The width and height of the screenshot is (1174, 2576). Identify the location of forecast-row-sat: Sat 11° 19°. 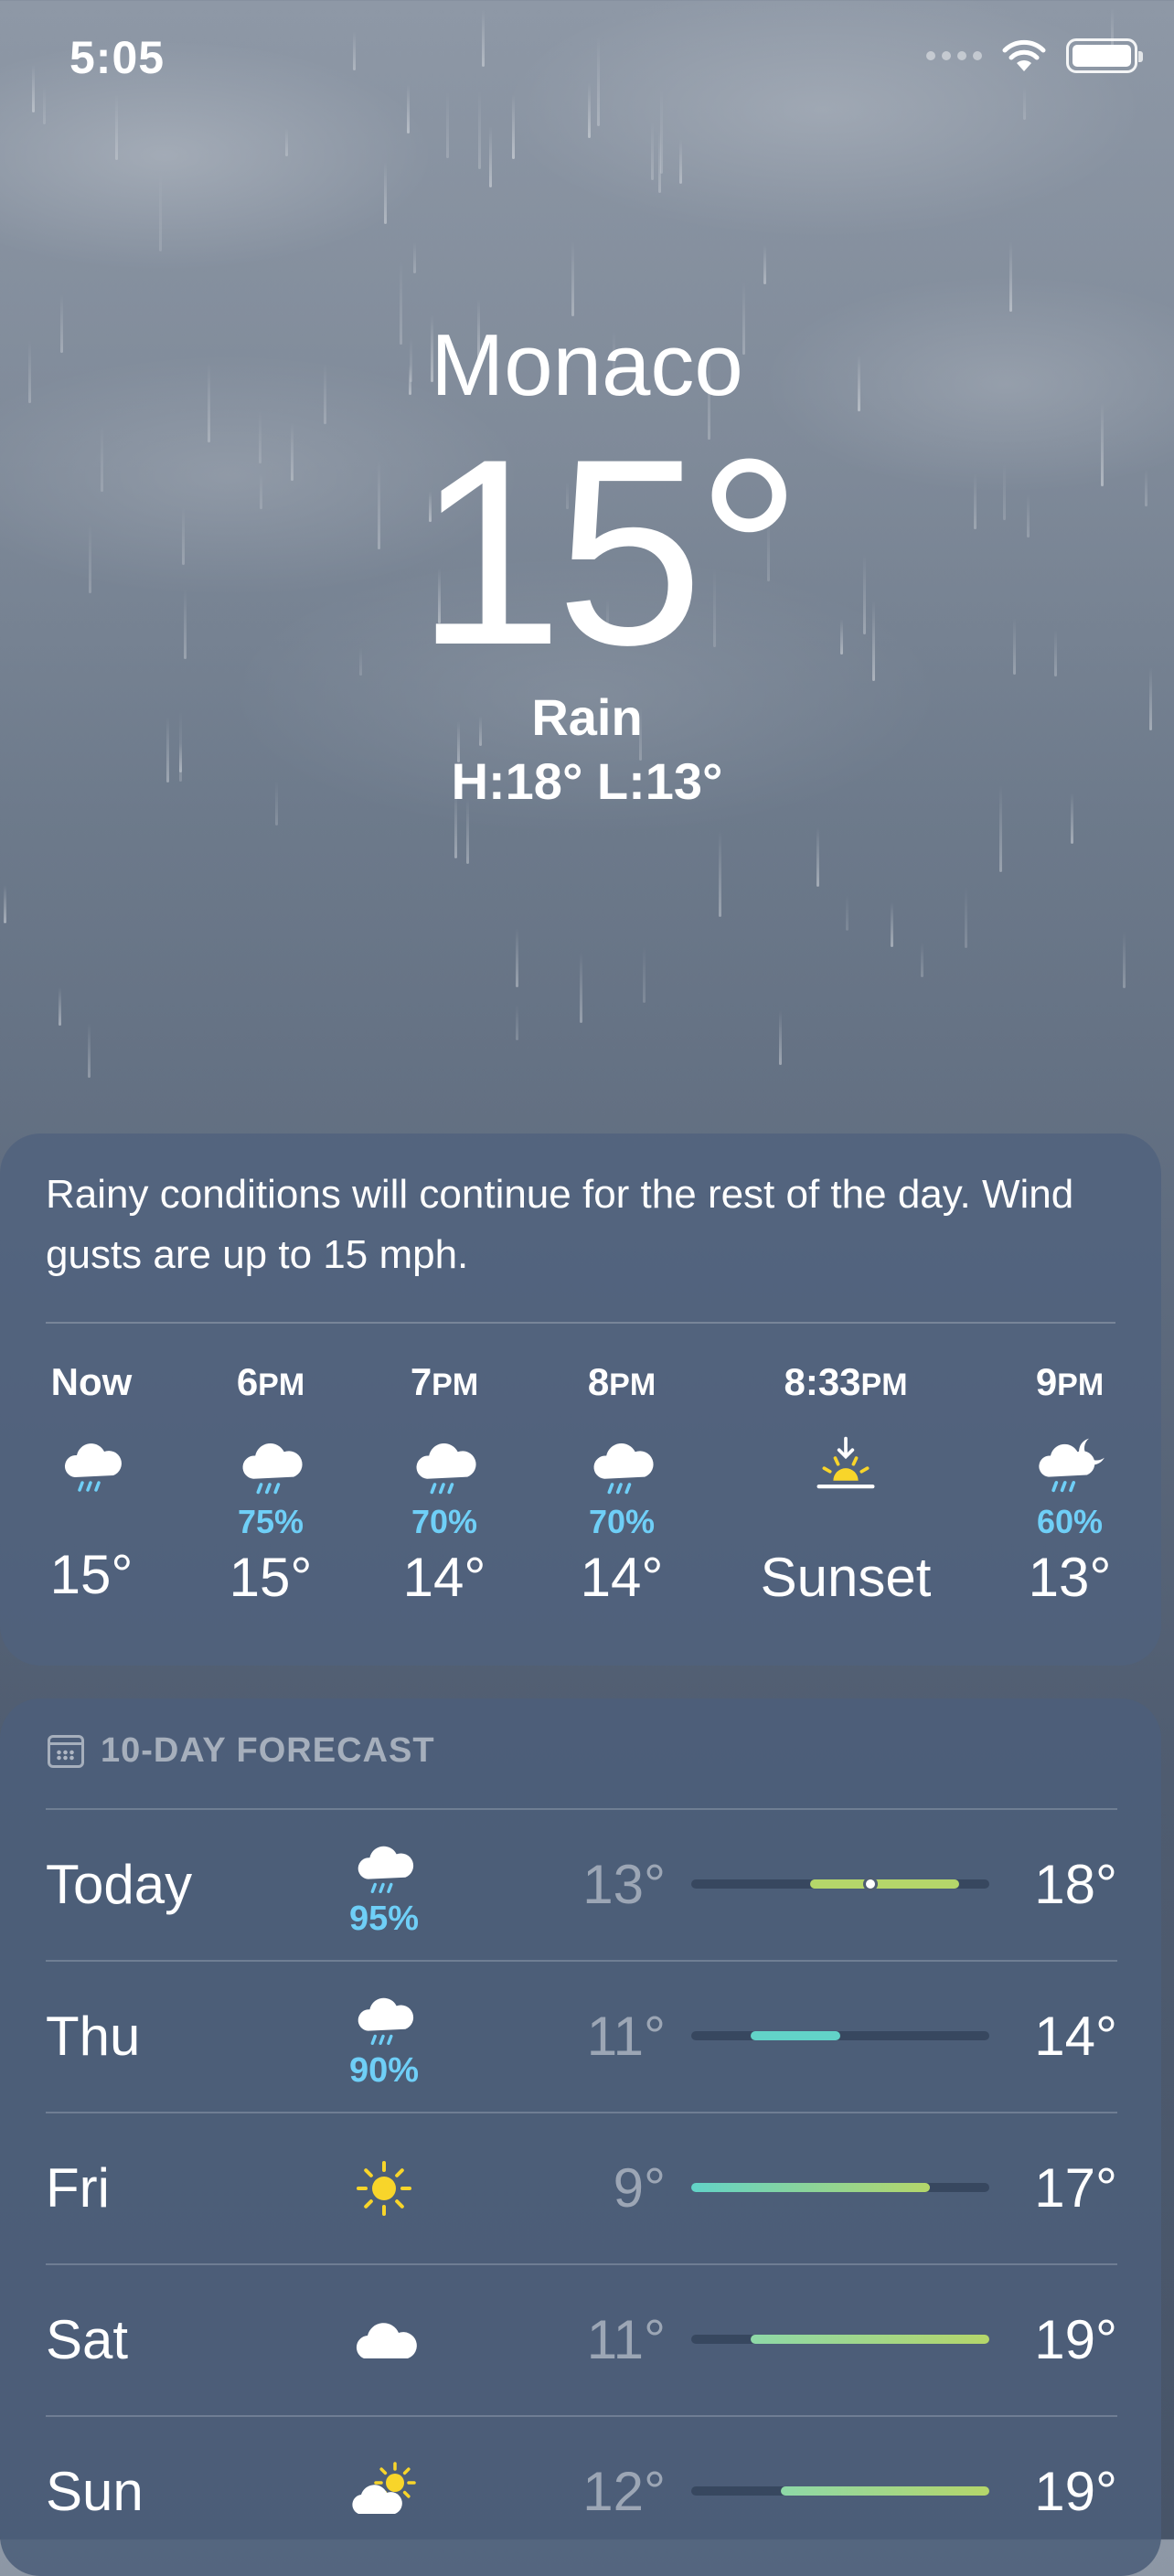
(581, 2339).